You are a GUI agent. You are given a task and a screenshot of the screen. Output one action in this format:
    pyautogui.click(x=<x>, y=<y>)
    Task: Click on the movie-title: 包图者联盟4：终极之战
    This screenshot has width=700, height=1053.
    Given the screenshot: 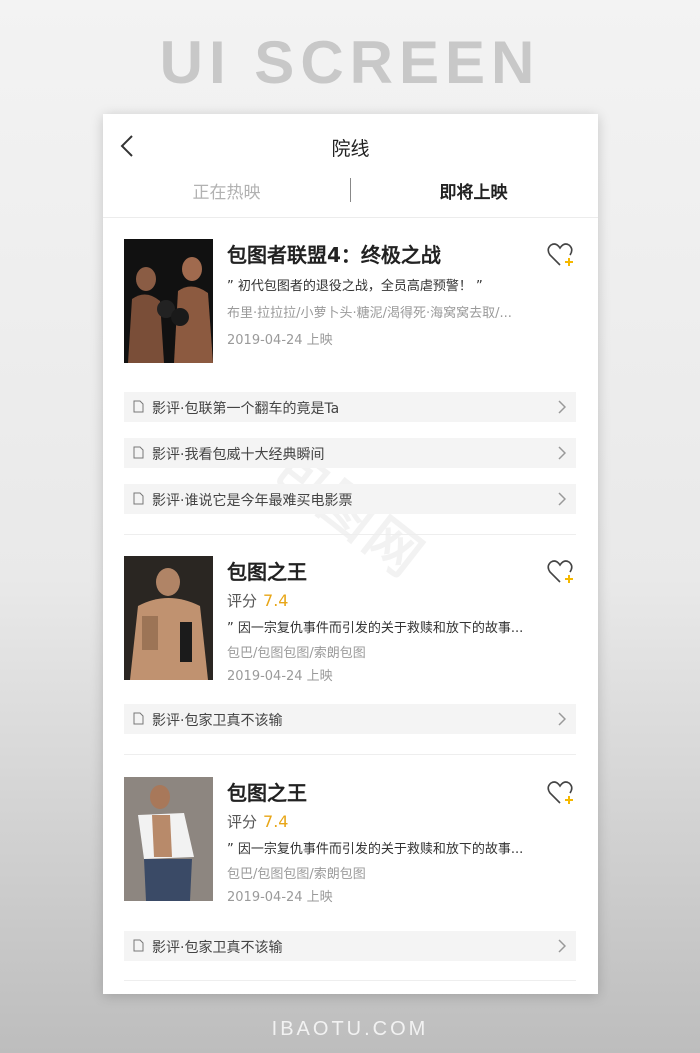 What is the action you would take?
    pyautogui.click(x=401, y=254)
    